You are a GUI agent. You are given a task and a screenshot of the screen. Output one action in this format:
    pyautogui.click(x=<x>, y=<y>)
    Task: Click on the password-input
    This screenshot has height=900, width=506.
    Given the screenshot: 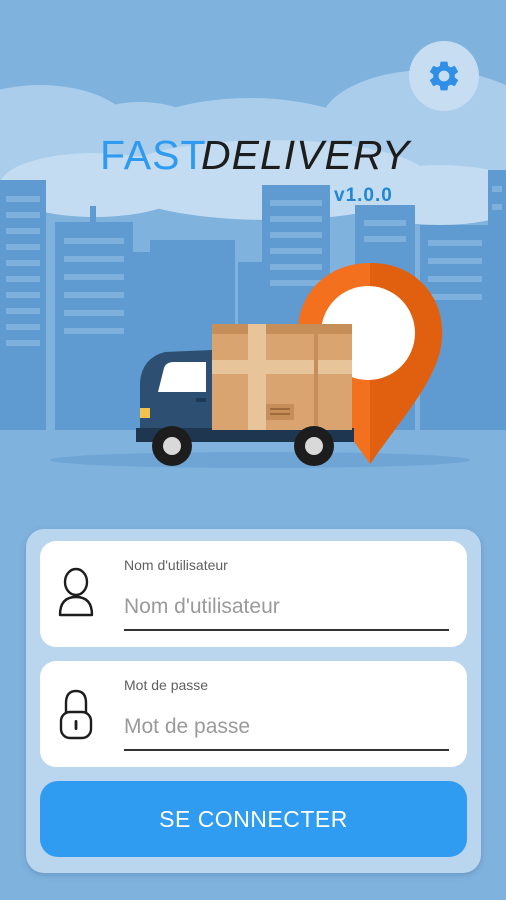 What is the action you would take?
    pyautogui.click(x=286, y=728)
    